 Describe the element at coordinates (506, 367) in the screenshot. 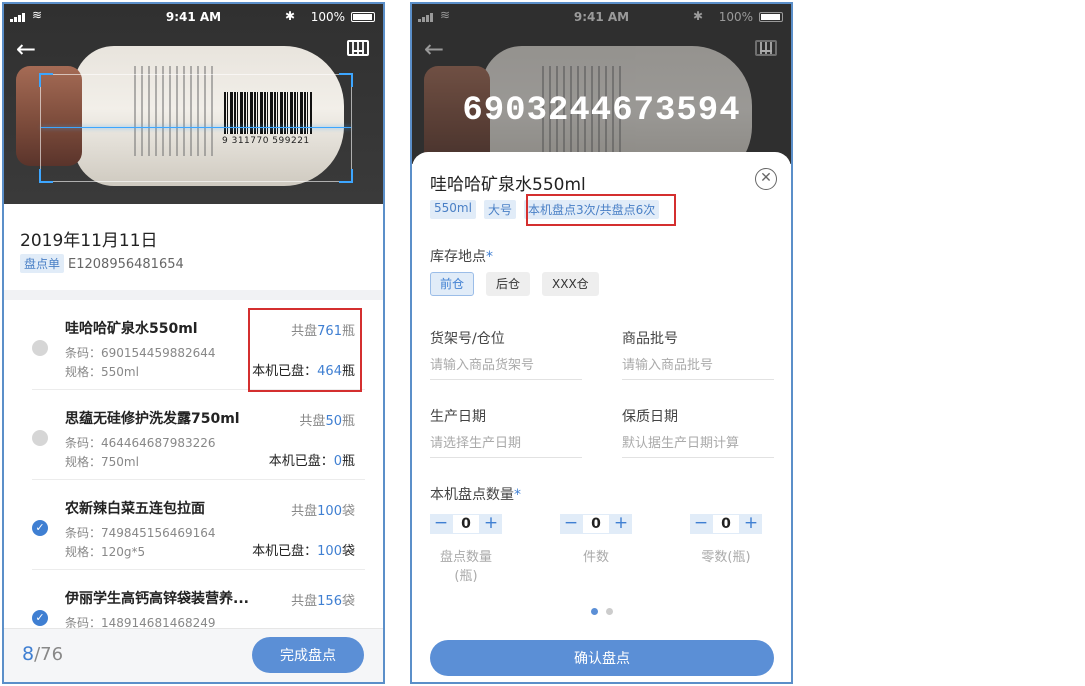

I see `shelf-input: 请输入商品货架号` at that location.